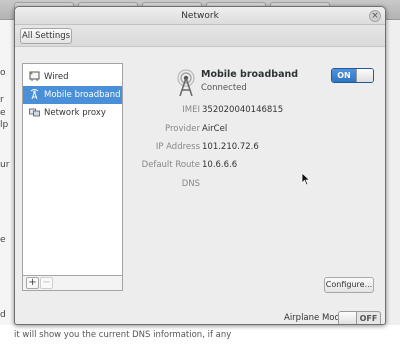 The height and width of the screenshot is (345, 400). What do you see at coordinates (230, 147) in the screenshot?
I see `ip-address-value: 101.210.72.6` at bounding box center [230, 147].